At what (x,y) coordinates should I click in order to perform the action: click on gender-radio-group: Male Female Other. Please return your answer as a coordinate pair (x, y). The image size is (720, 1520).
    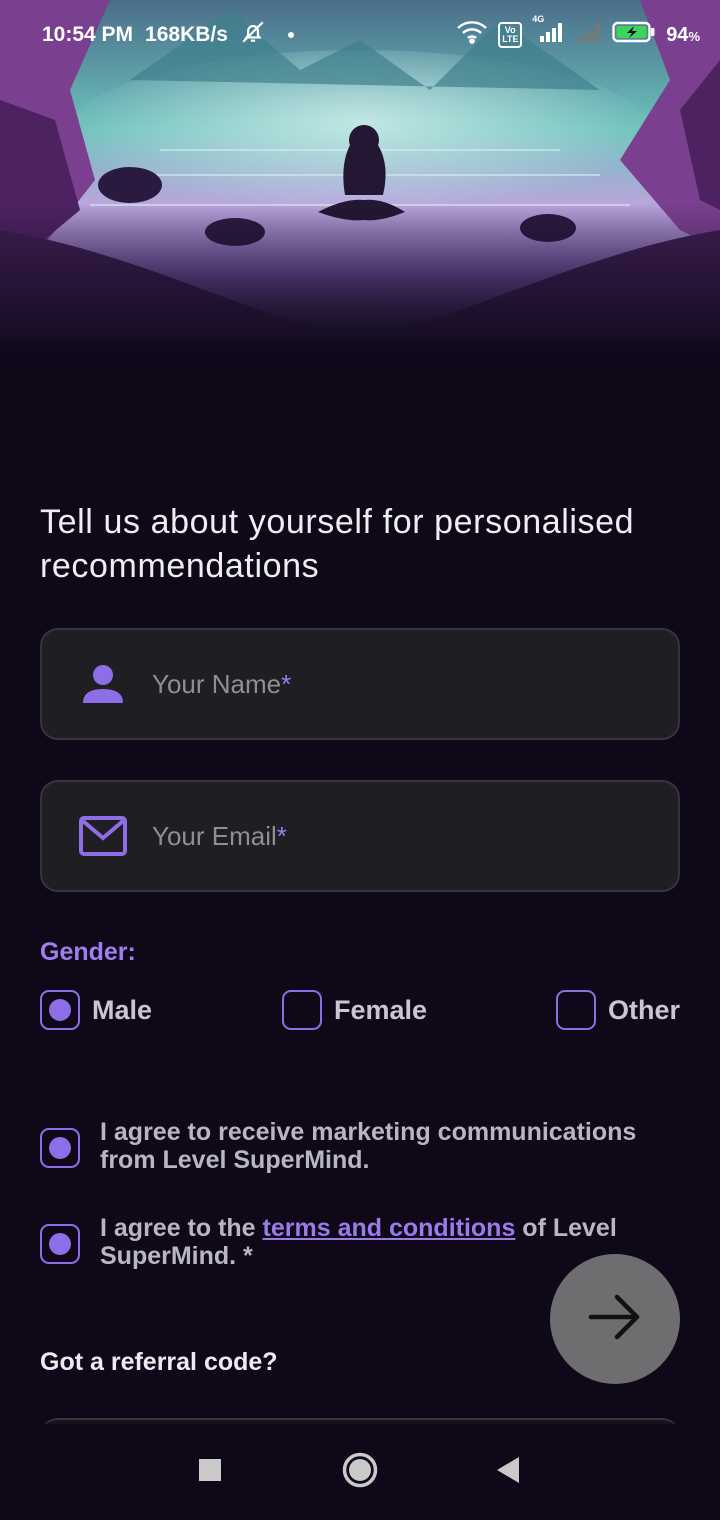
    Looking at the image, I should click on (360, 1010).